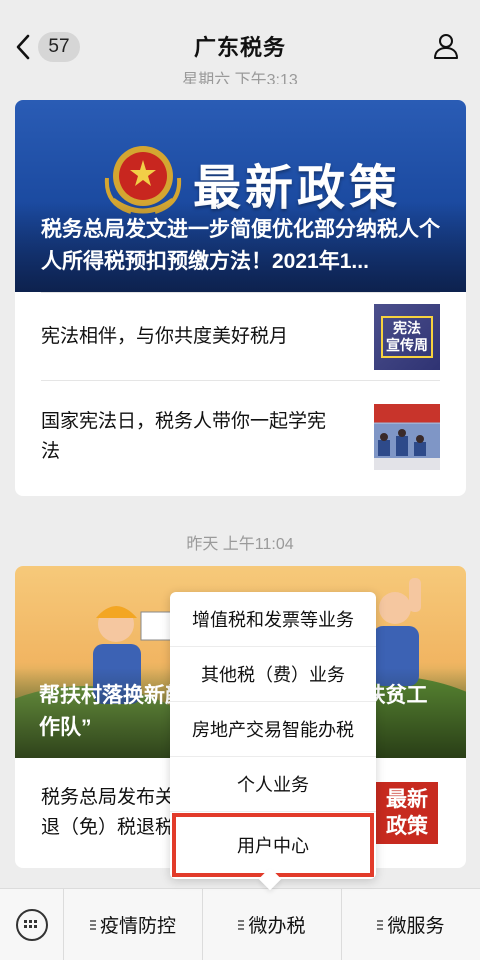 The width and height of the screenshot is (480, 960). Describe the element at coordinates (446, 46) in the screenshot. I see `user-icon` at that location.